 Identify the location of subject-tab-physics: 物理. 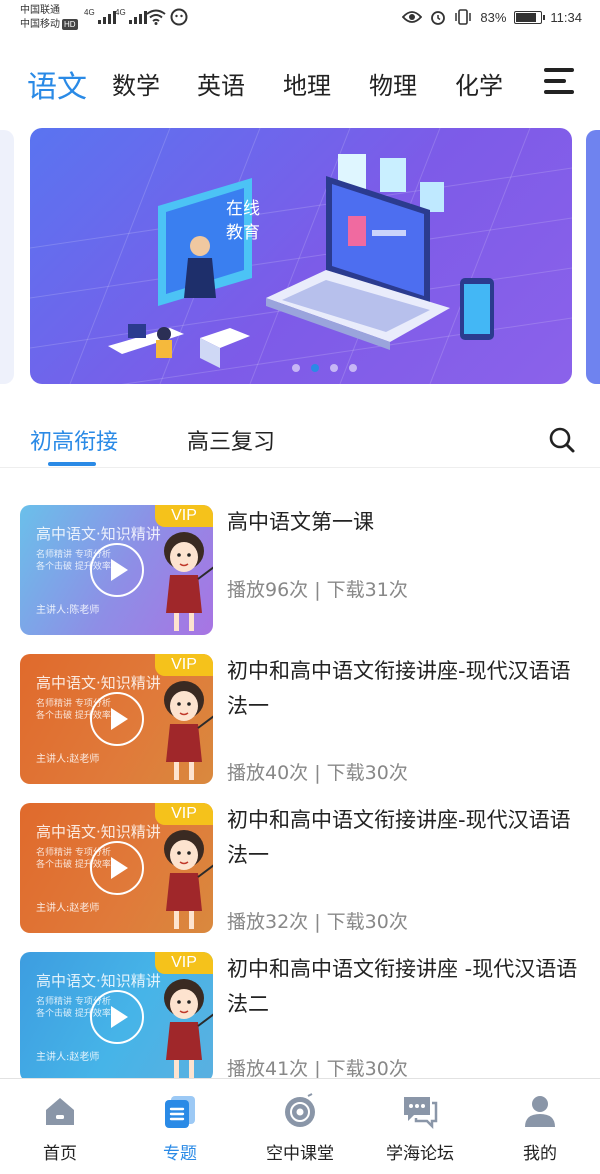
(393, 83).